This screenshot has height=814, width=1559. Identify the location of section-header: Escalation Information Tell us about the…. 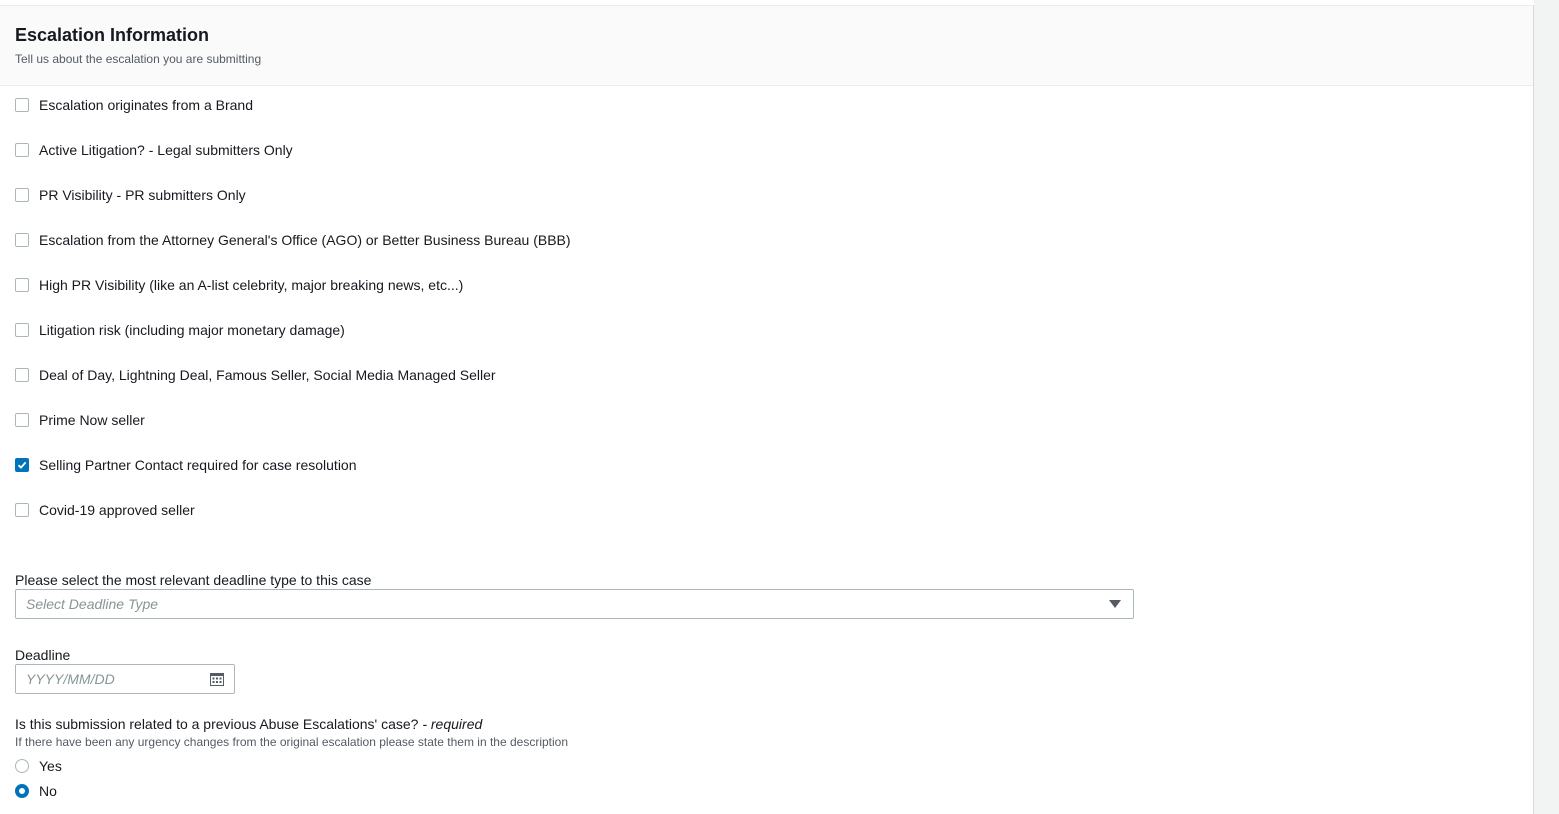
(766, 46).